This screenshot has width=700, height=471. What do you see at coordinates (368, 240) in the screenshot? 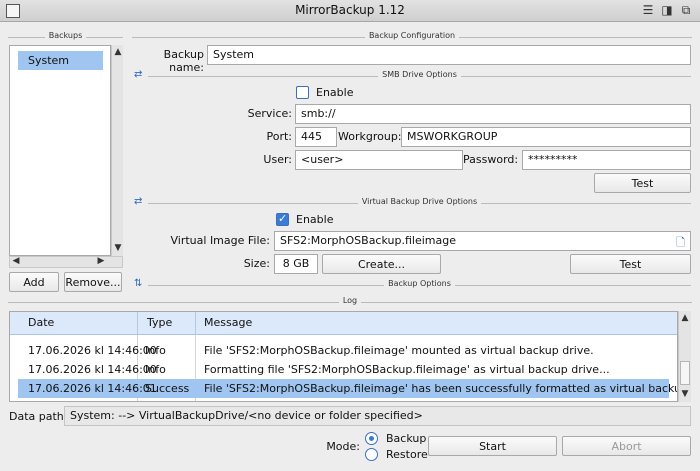
I see `virtual-image-file-value: SFS2:MorphOSBackup.fileimage` at bounding box center [368, 240].